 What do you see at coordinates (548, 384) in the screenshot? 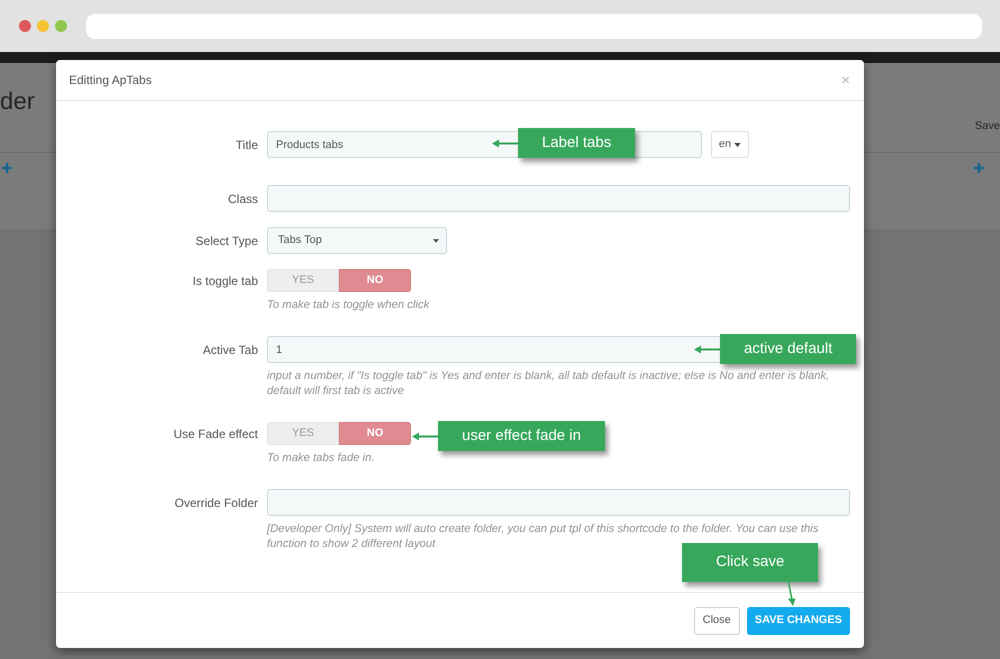
I see `help-text: input a number, if "Is toggle tab" is Yes and enter is blank, all tab default is inactive; else is No and enter is blank, default will first tab is active` at bounding box center [548, 384].